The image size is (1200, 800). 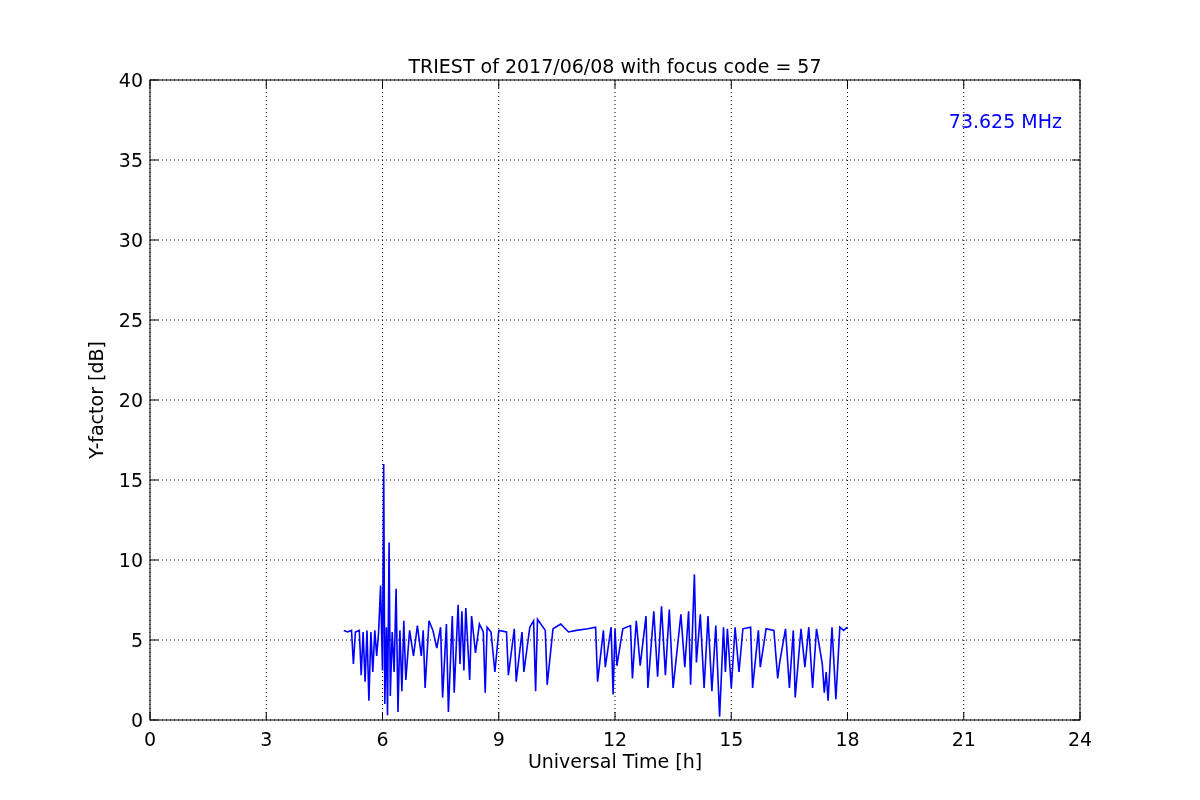 What do you see at coordinates (130, 160) in the screenshot?
I see `y-tick-label: 35` at bounding box center [130, 160].